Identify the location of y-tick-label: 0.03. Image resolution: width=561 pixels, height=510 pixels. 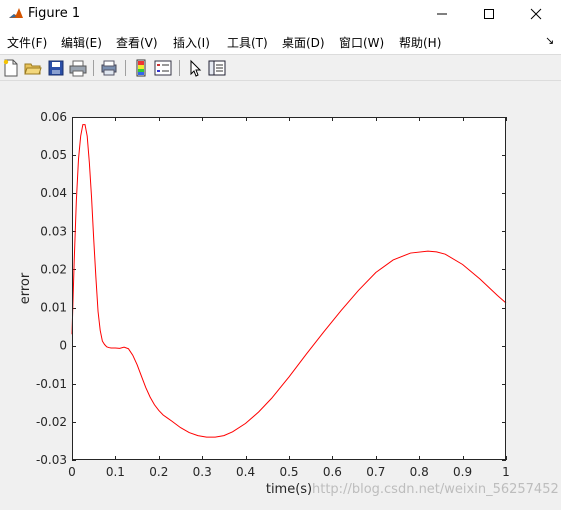
(53, 231).